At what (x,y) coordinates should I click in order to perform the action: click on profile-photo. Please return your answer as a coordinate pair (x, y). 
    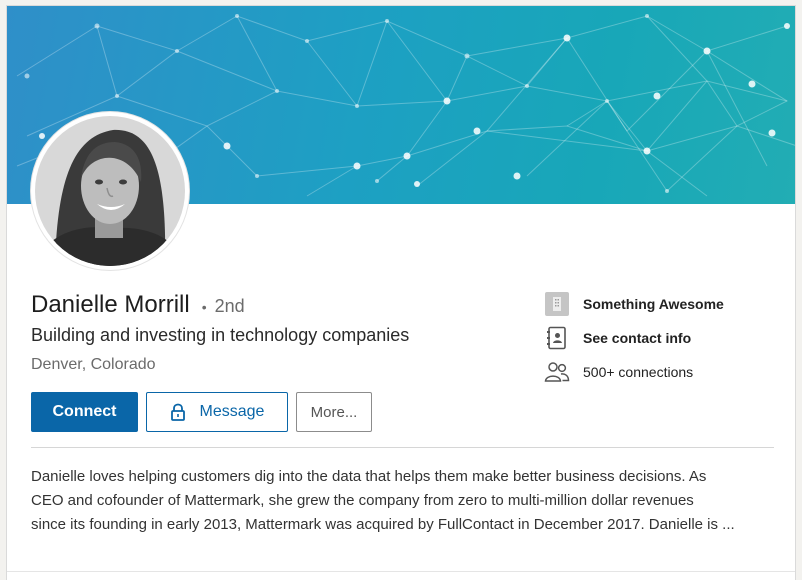
    Looking at the image, I should click on (110, 191).